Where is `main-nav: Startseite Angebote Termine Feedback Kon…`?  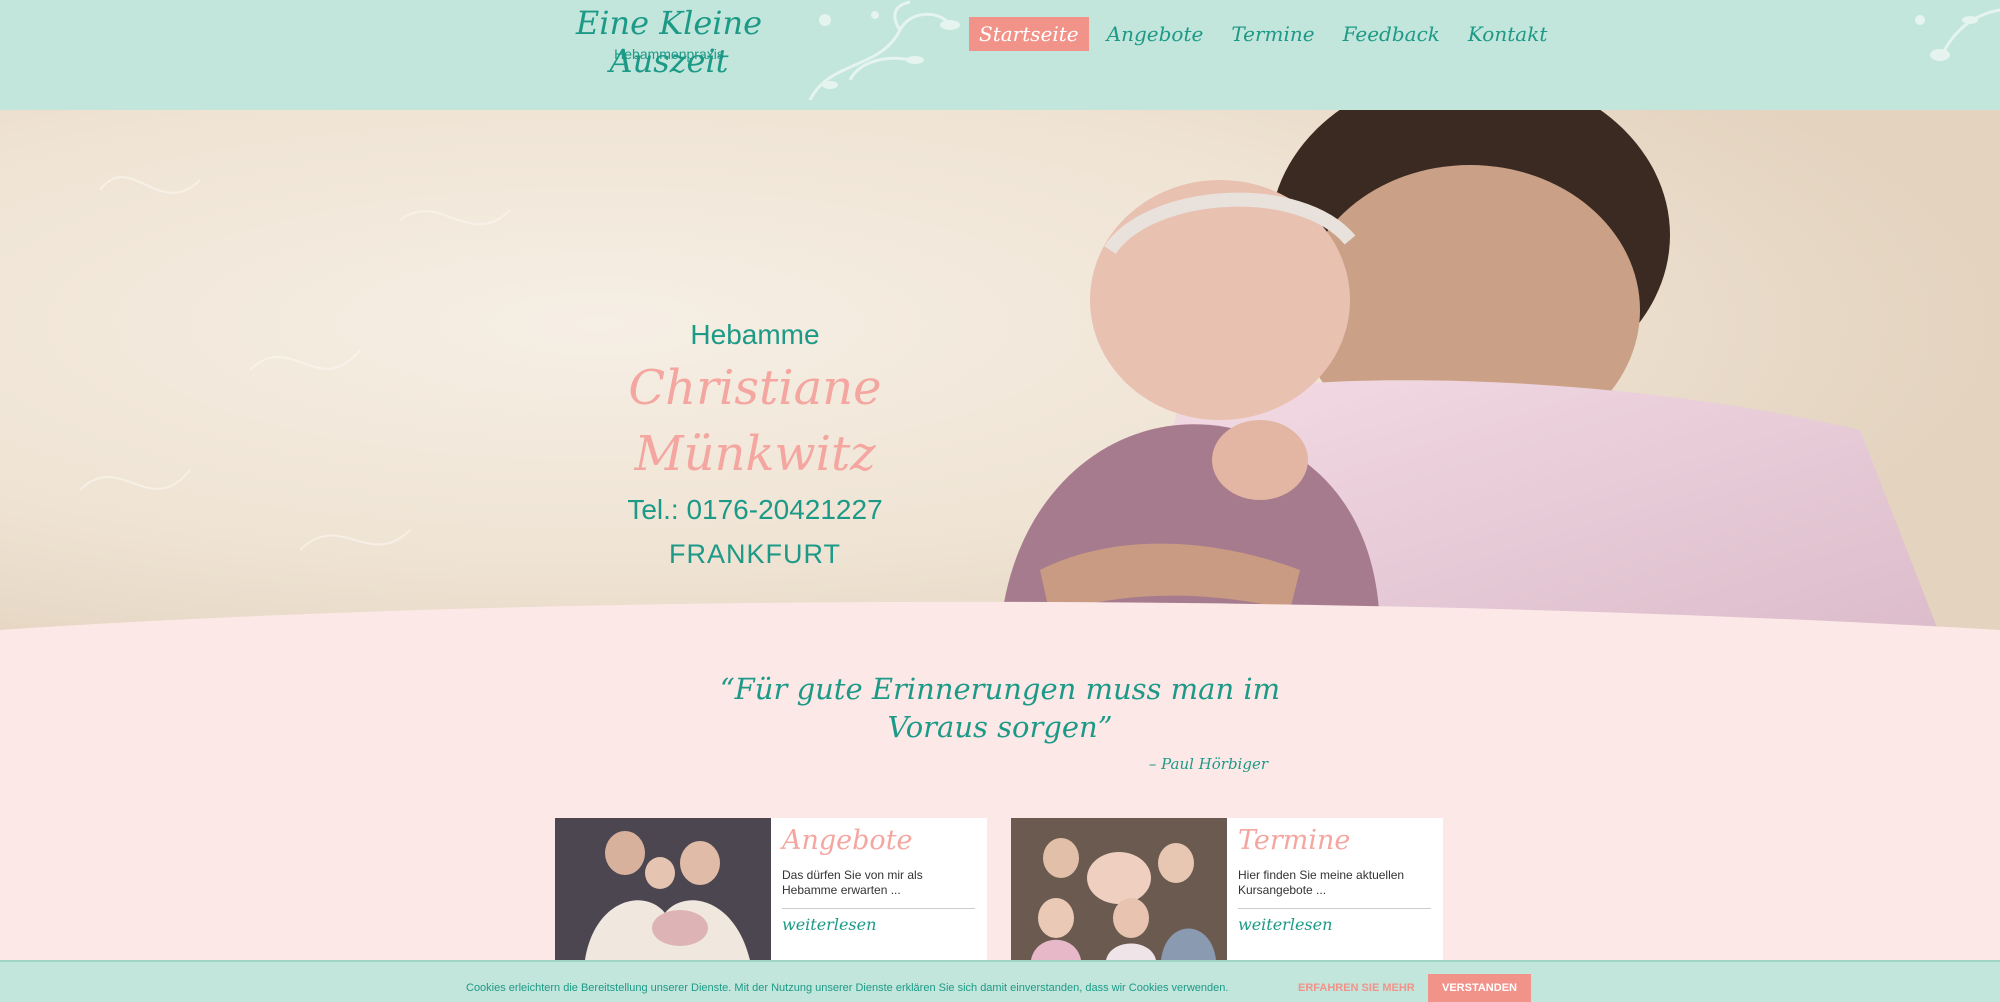 main-nav: Startseite Angebote Termine Feedback Kon… is located at coordinates (1267, 34).